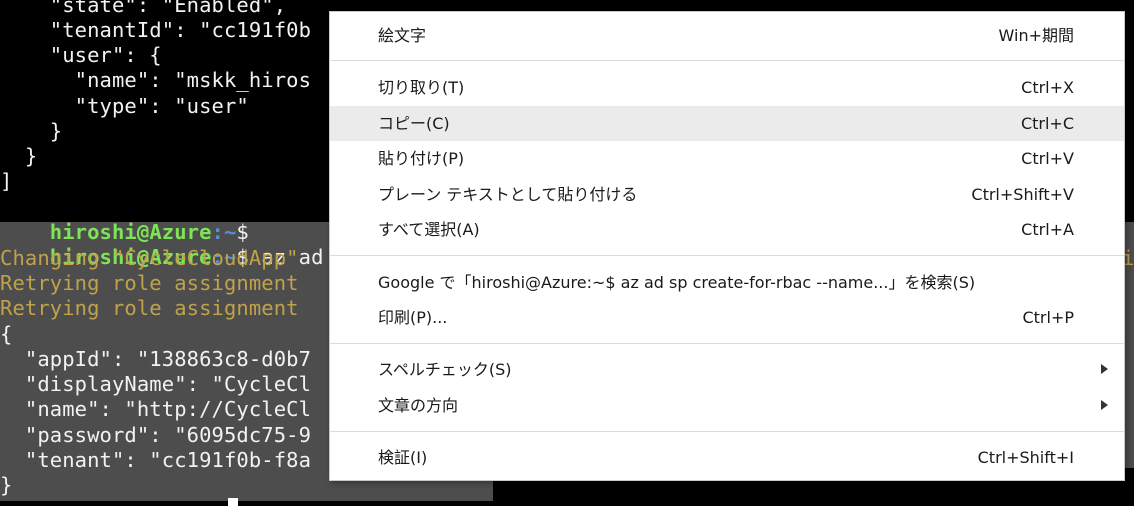 The height and width of the screenshot is (506, 1134). Describe the element at coordinates (1047, 158) in the screenshot. I see `menu-item-shortcut: Ctrl+V` at that location.